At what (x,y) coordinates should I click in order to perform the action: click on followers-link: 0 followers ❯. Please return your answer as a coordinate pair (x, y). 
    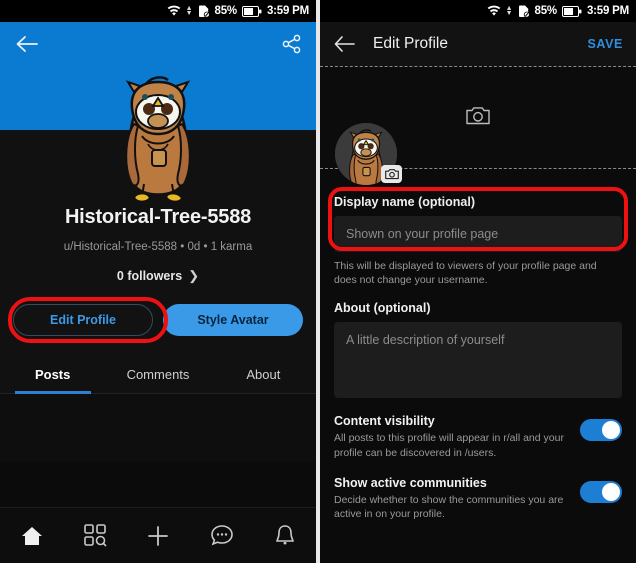
    Looking at the image, I should click on (158, 276).